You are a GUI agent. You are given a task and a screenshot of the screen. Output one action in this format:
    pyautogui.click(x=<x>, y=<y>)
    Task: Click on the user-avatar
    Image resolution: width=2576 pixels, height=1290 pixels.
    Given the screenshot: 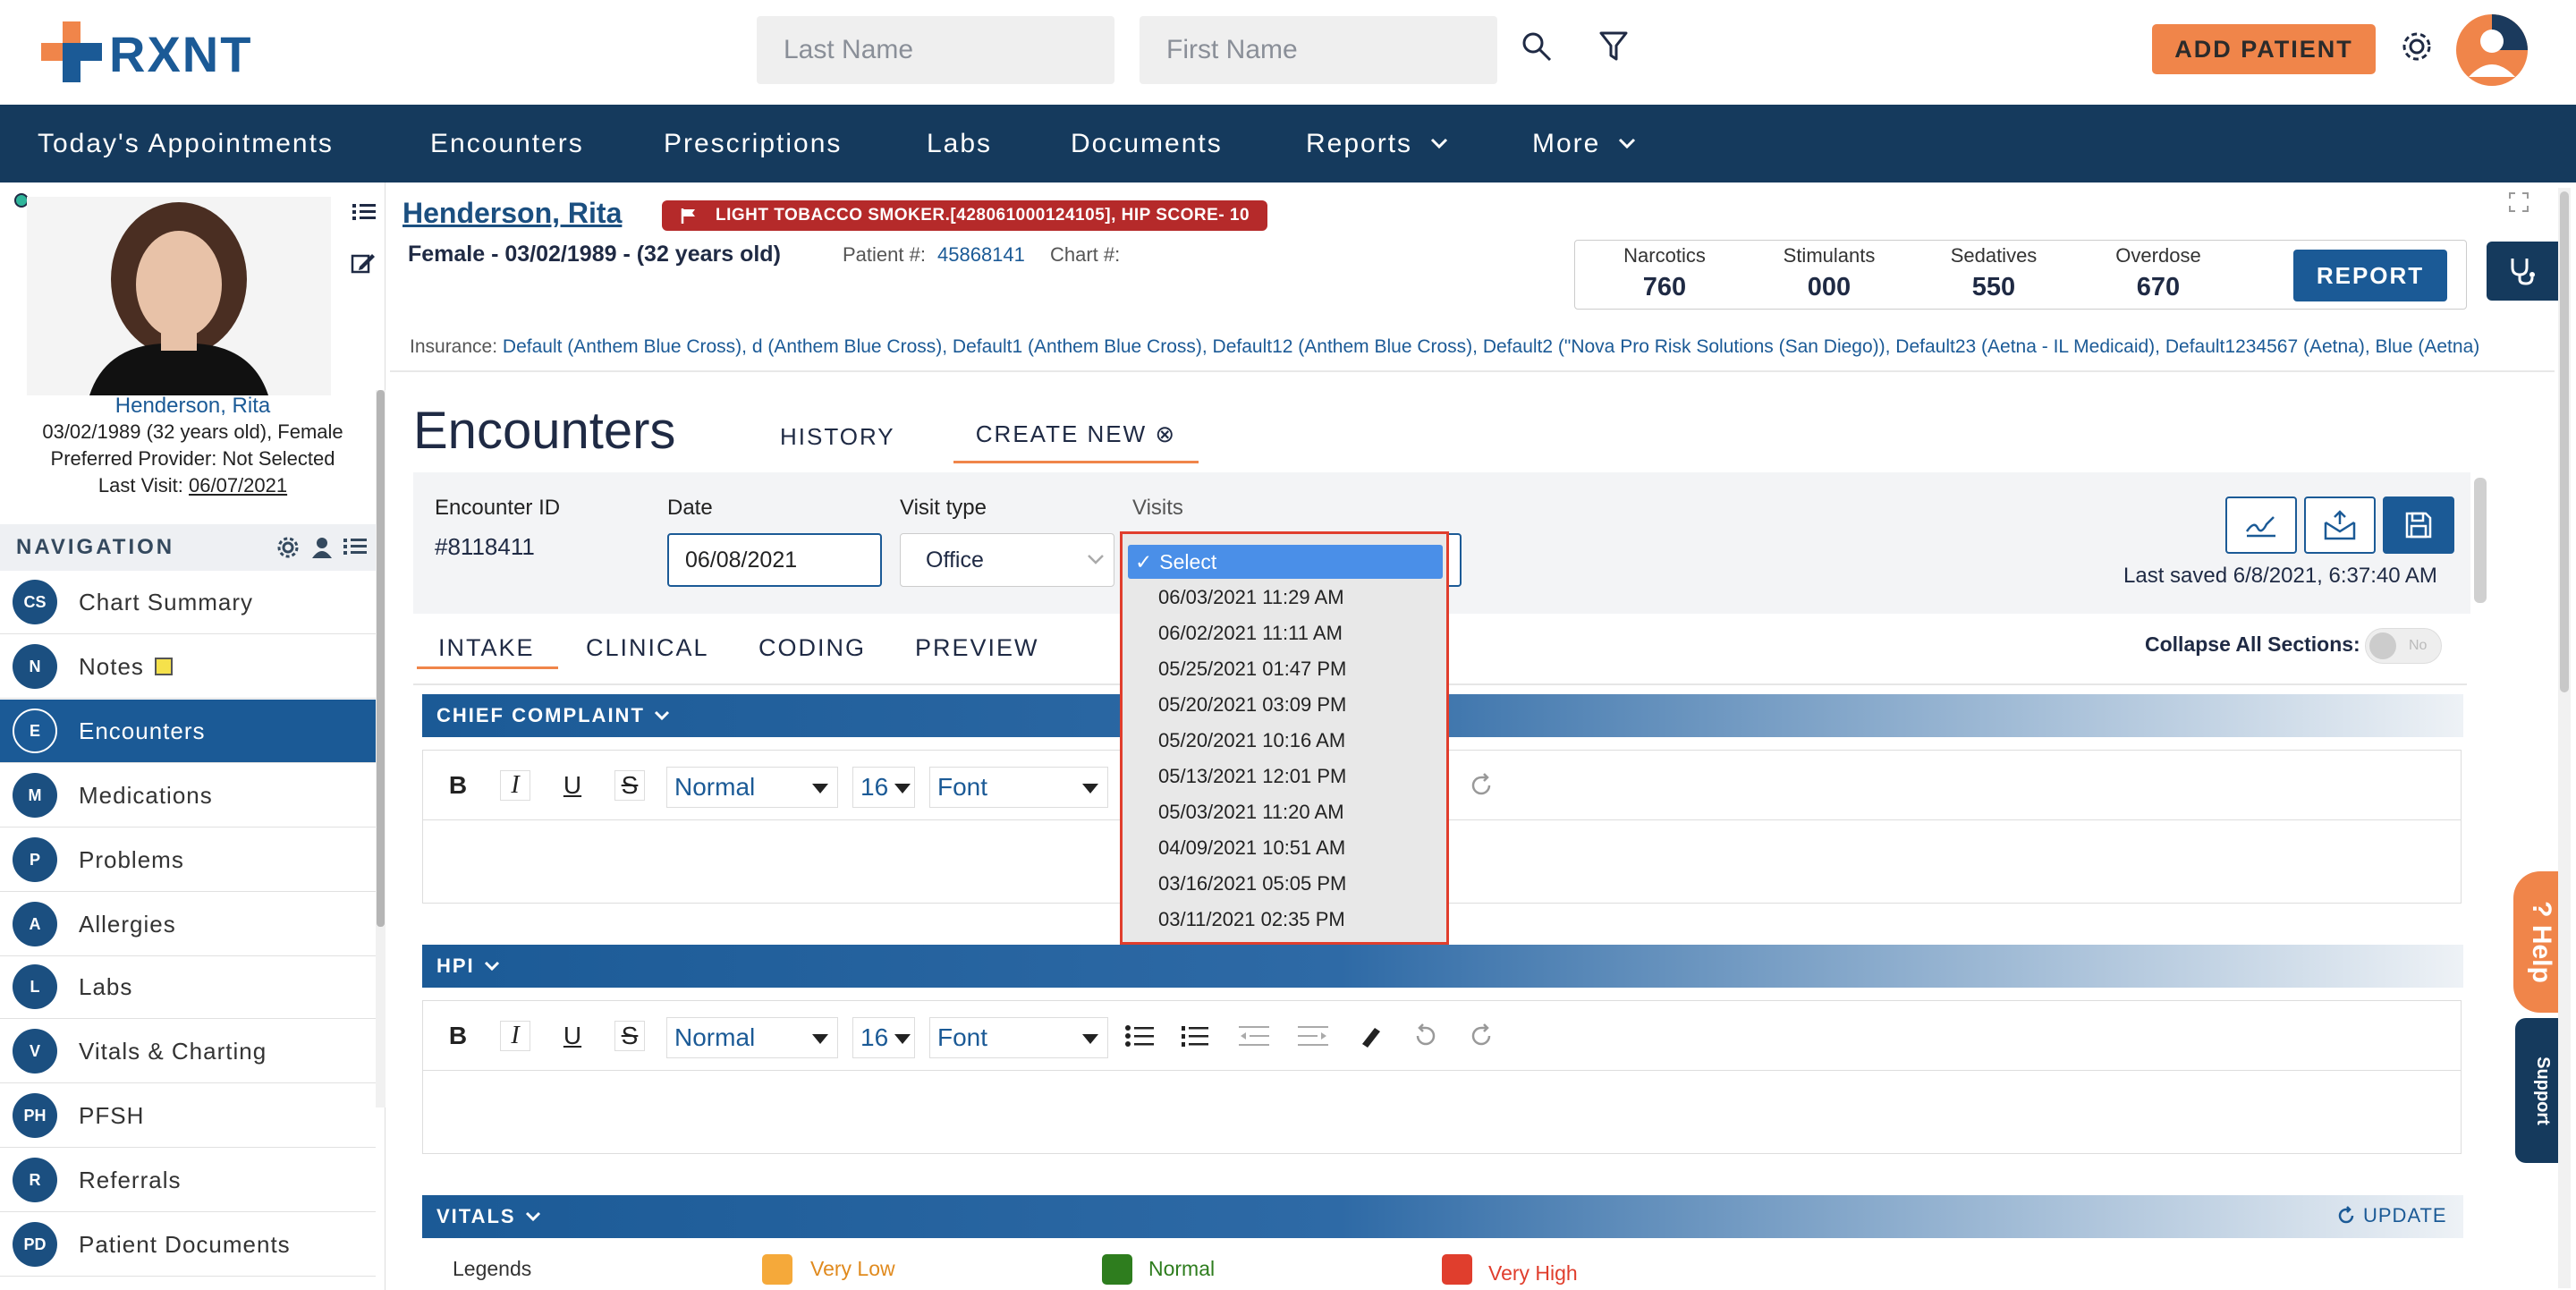 What is the action you would take?
    pyautogui.click(x=2491, y=50)
    